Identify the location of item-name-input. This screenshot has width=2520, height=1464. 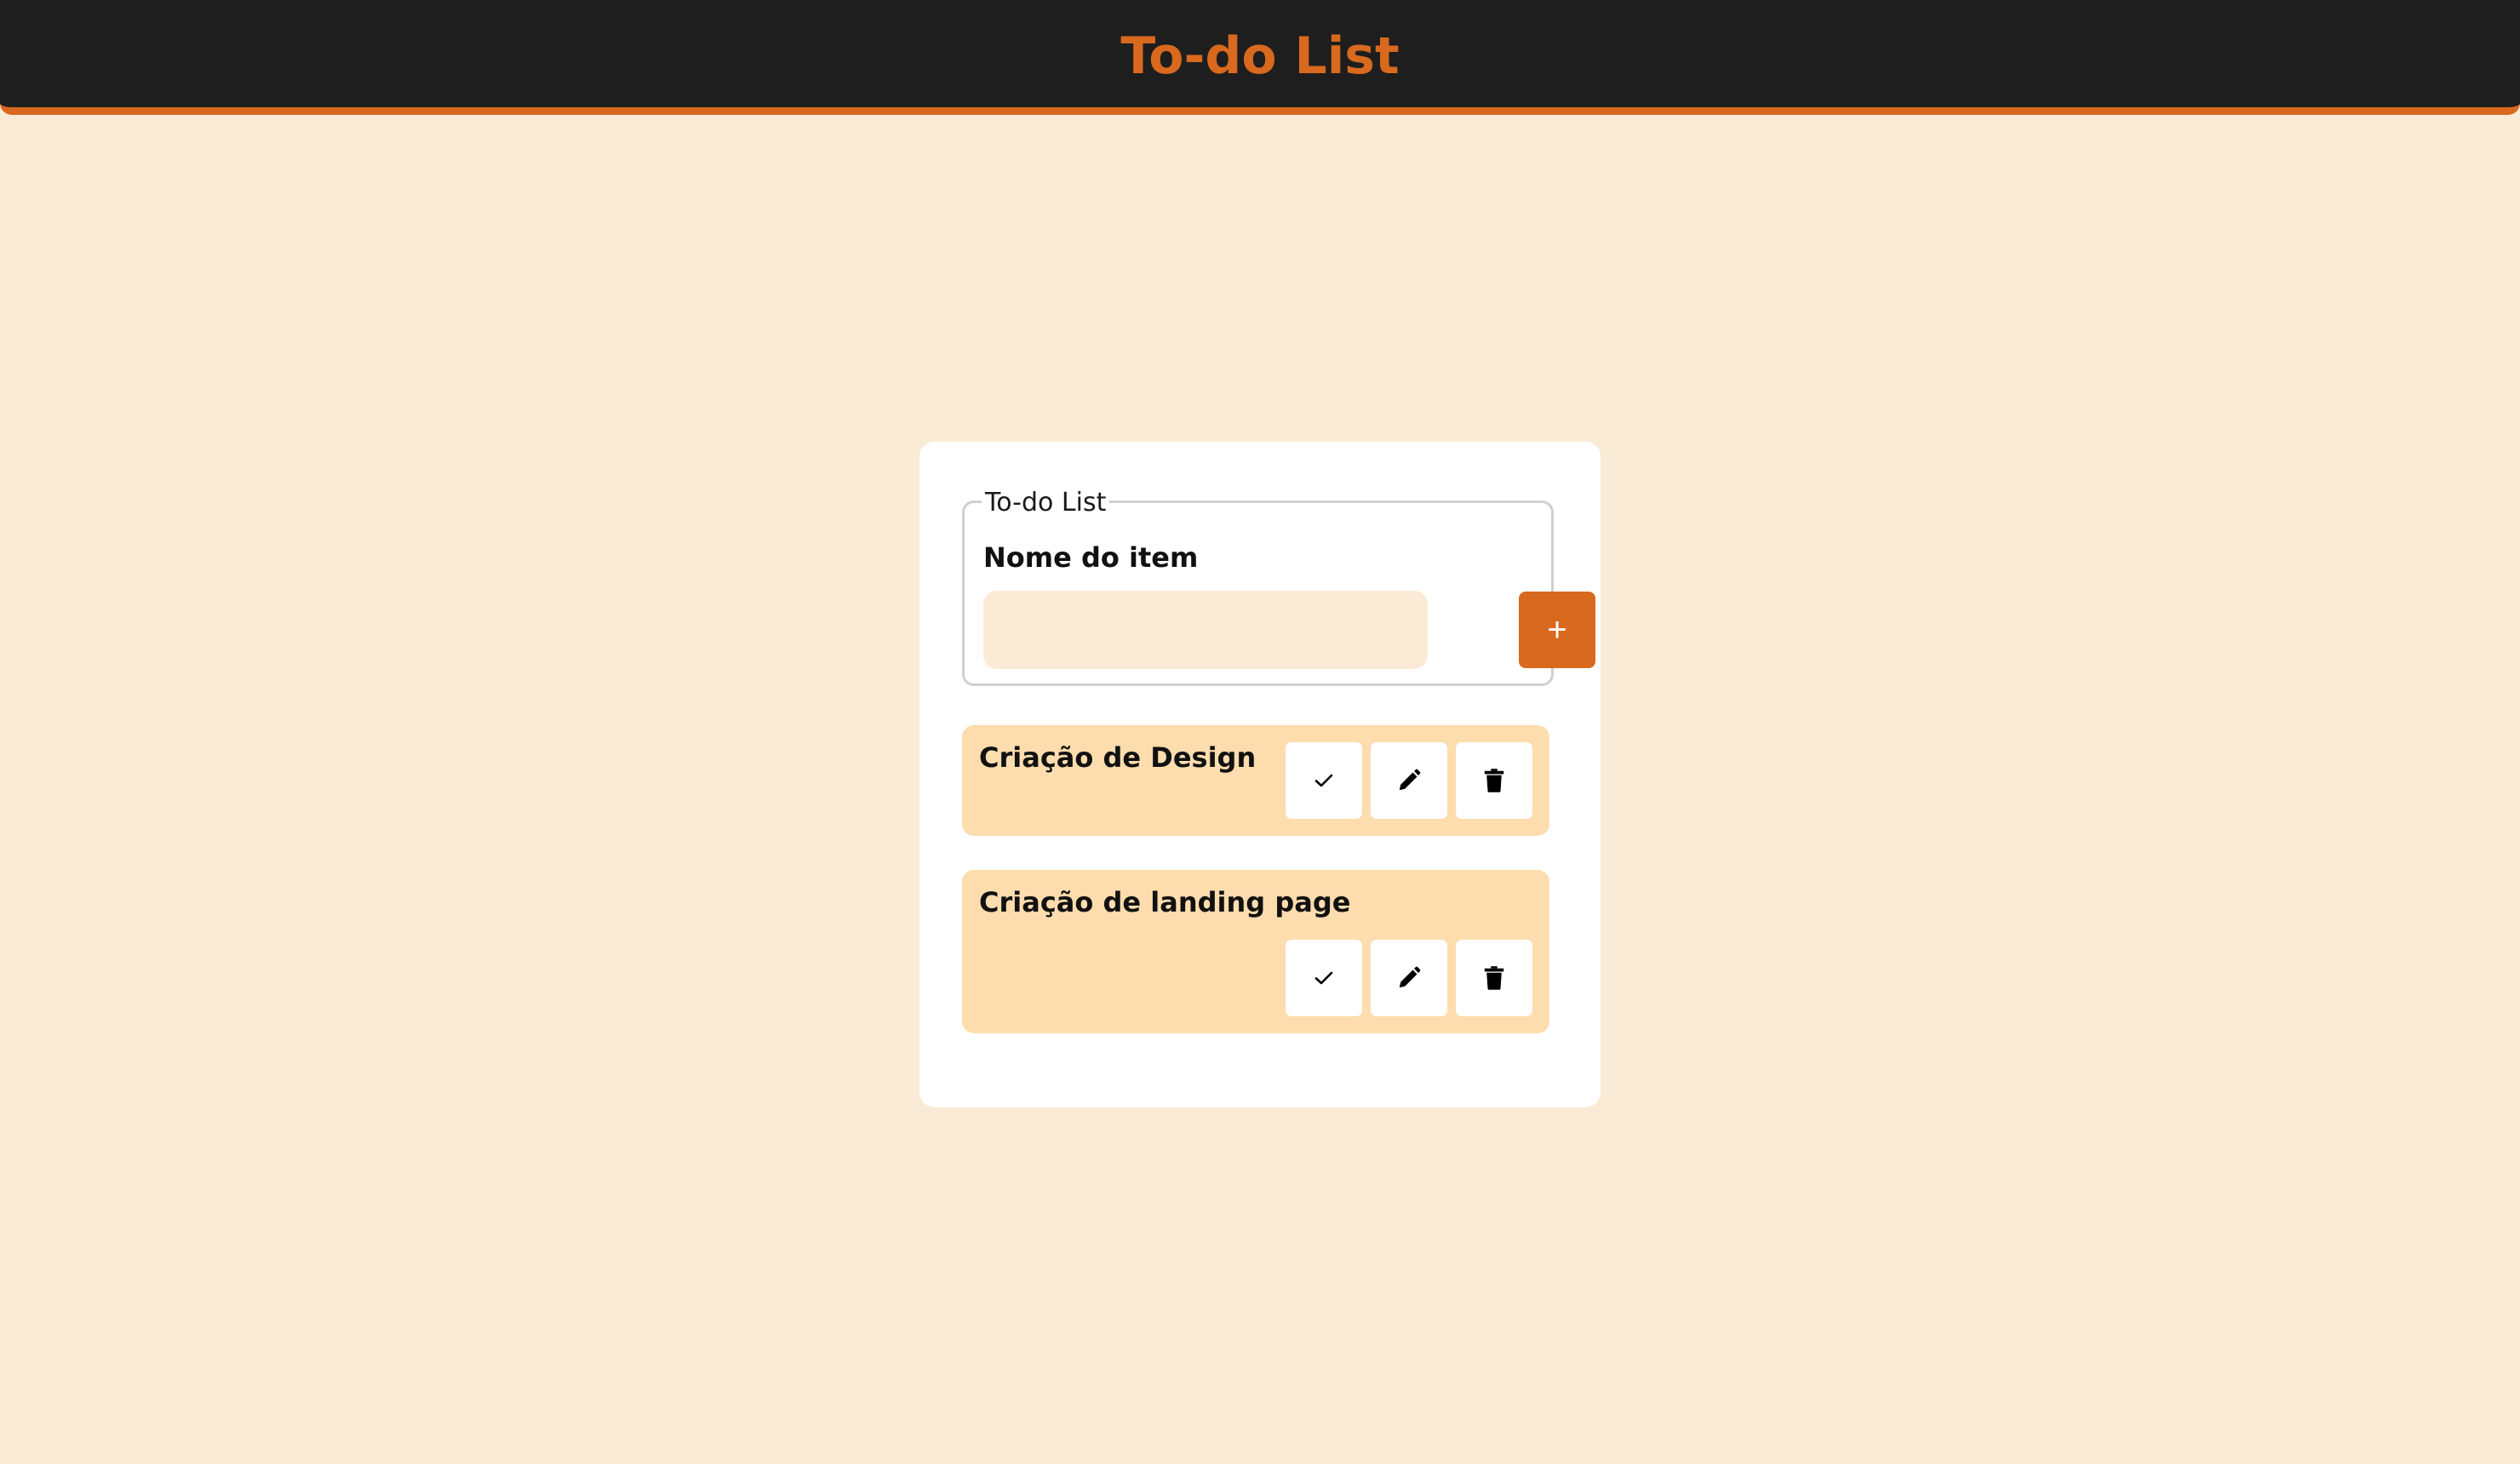
(1205, 630).